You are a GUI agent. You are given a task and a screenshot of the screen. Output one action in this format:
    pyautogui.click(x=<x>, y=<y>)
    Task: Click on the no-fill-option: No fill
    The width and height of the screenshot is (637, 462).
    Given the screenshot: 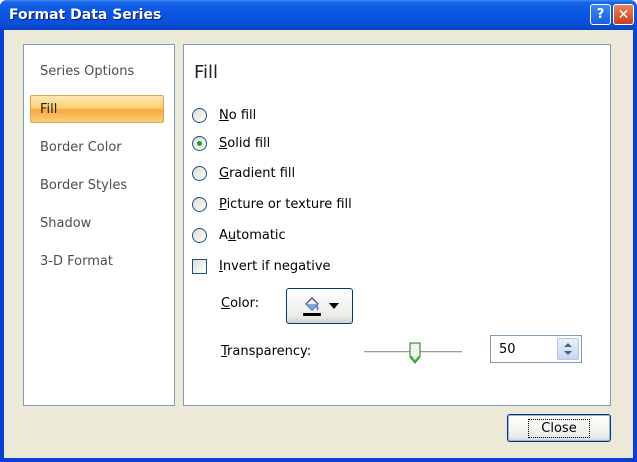 What is the action you would take?
    pyautogui.click(x=224, y=115)
    